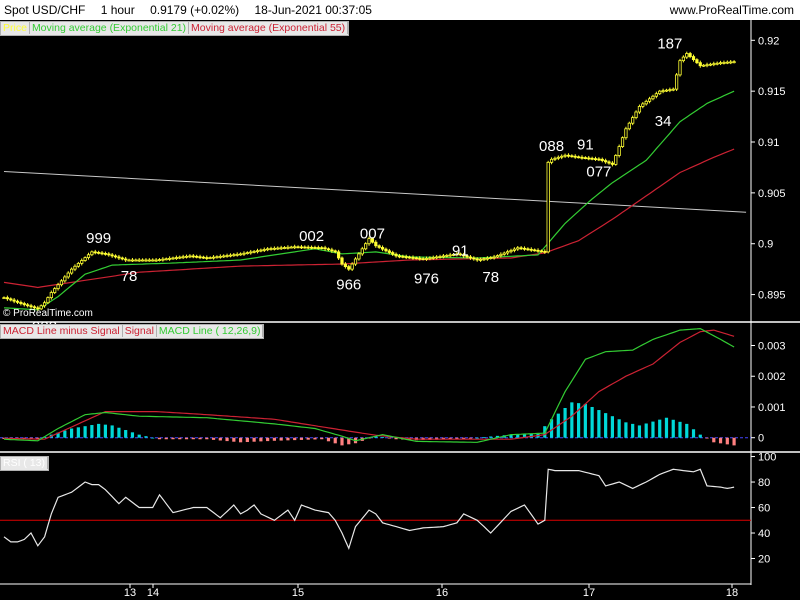 The height and width of the screenshot is (600, 800). I want to click on price-annotation: 34, so click(663, 121).